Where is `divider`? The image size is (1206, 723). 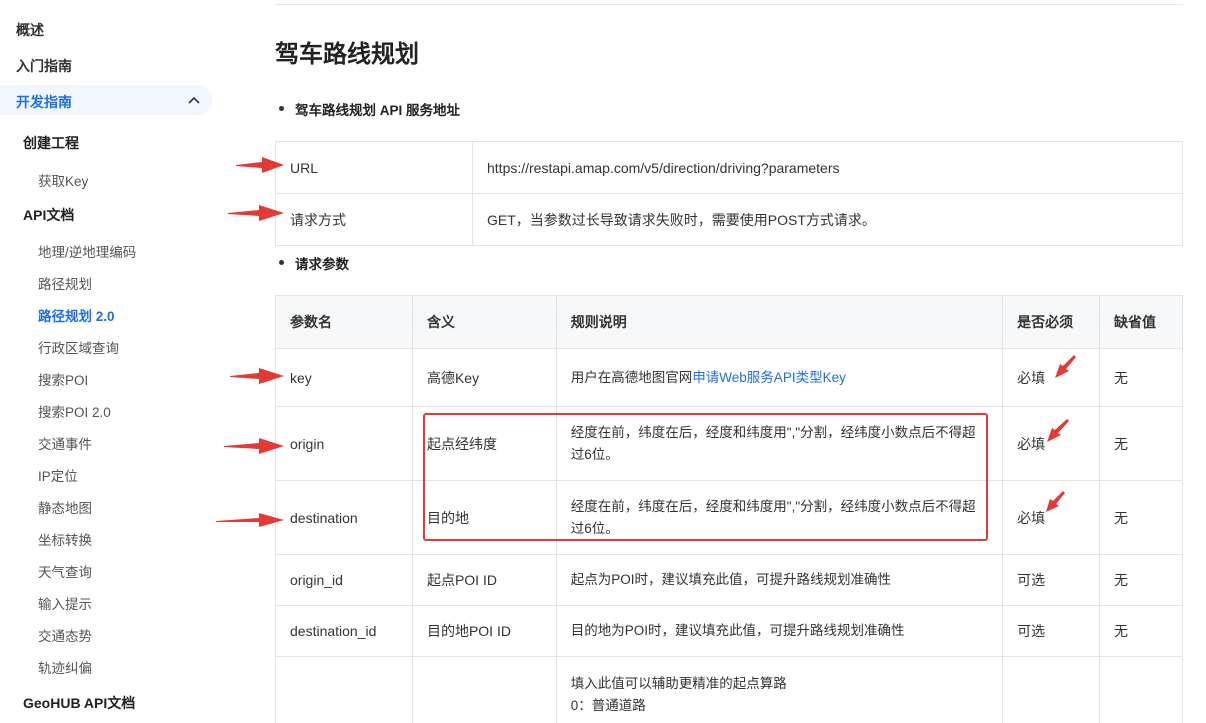 divider is located at coordinates (729, 4).